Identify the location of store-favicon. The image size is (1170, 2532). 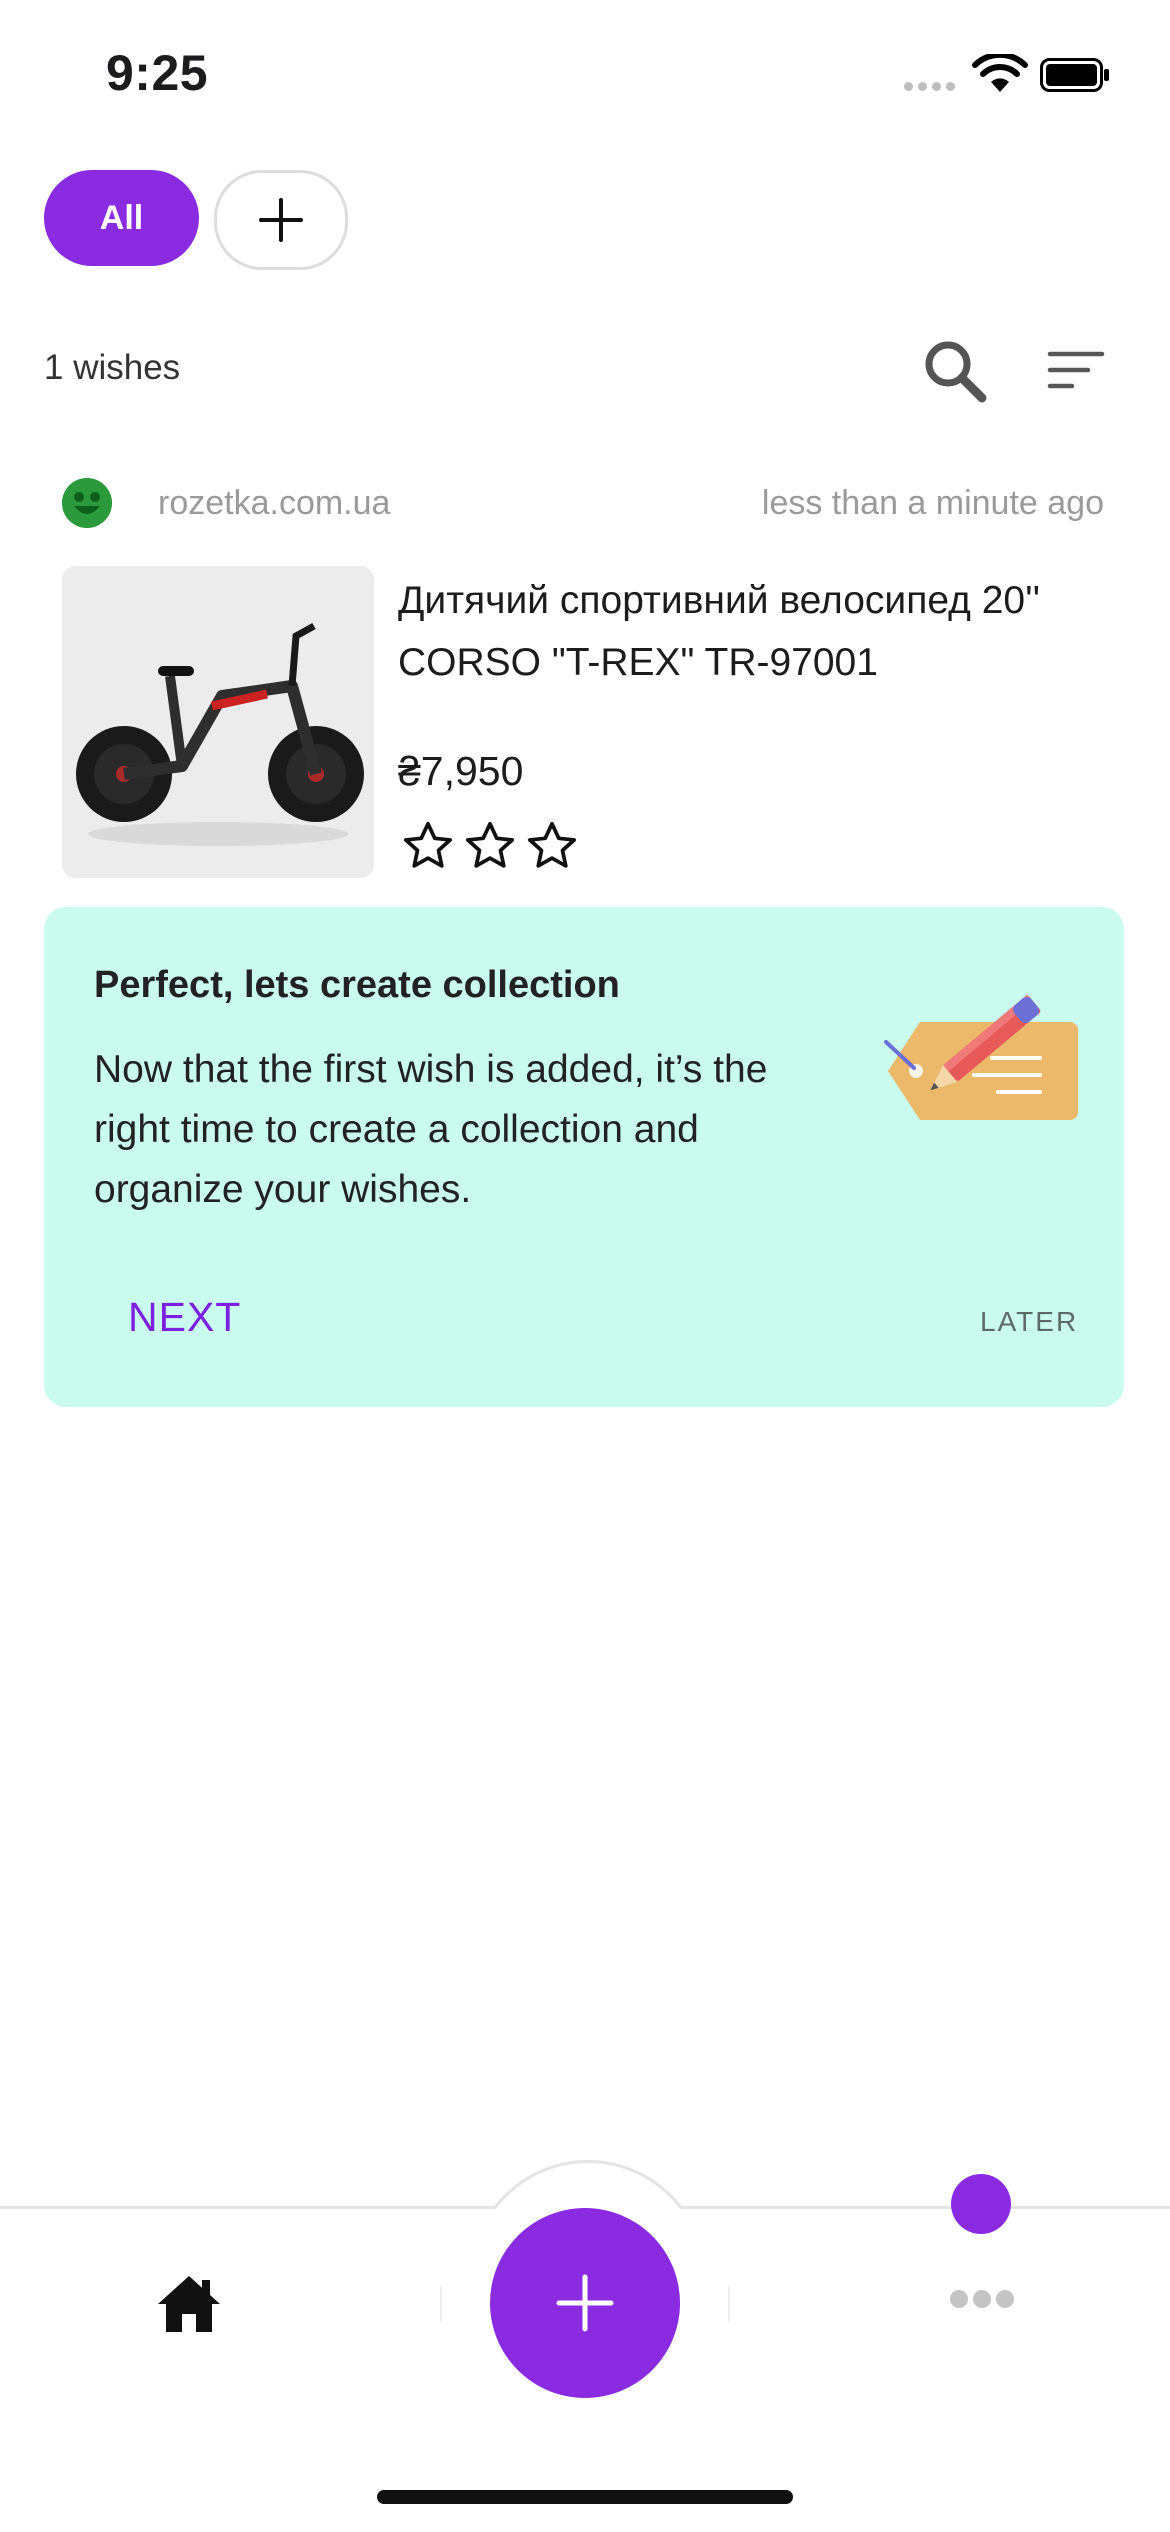
(87, 503).